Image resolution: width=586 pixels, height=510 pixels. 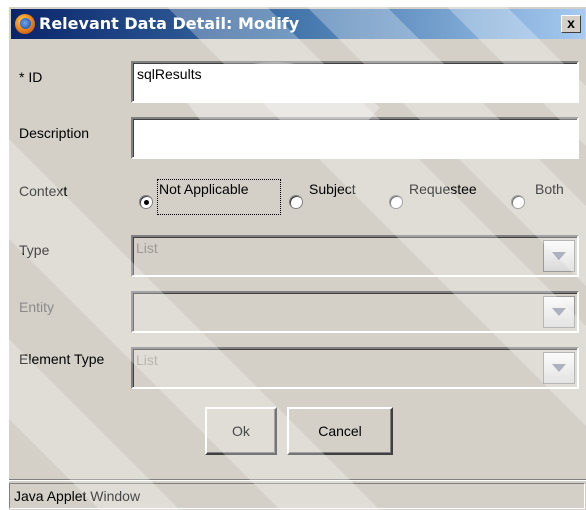 What do you see at coordinates (332, 189) in the screenshot?
I see `radio-label-subject: Subject` at bounding box center [332, 189].